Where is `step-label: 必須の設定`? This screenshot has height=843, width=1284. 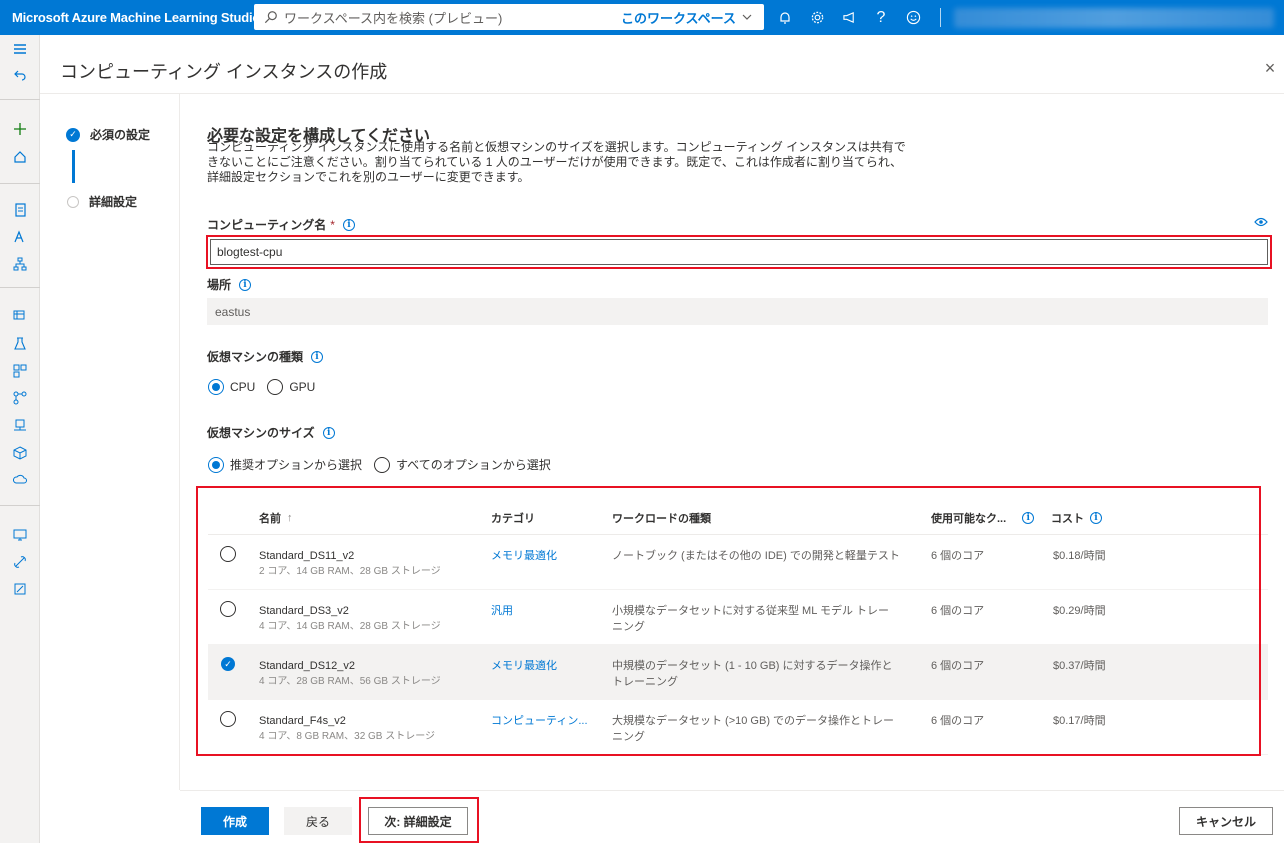 step-label: 必須の設定 is located at coordinates (120, 135).